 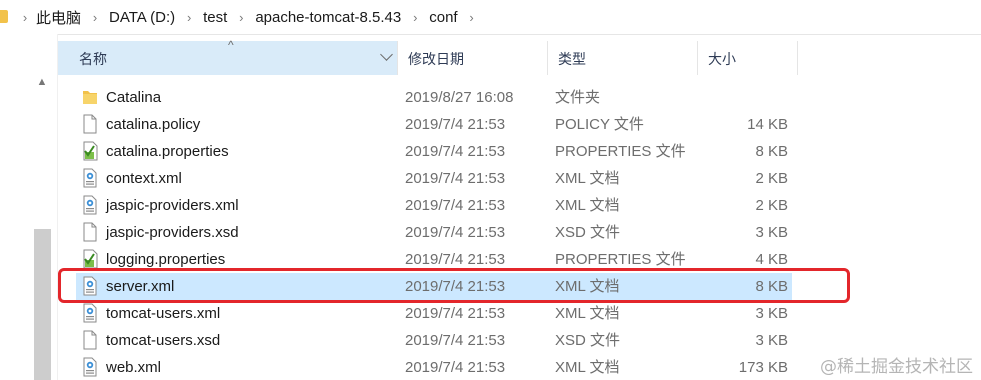 What do you see at coordinates (167, 151) in the screenshot?
I see `file-name: catalina.properties` at bounding box center [167, 151].